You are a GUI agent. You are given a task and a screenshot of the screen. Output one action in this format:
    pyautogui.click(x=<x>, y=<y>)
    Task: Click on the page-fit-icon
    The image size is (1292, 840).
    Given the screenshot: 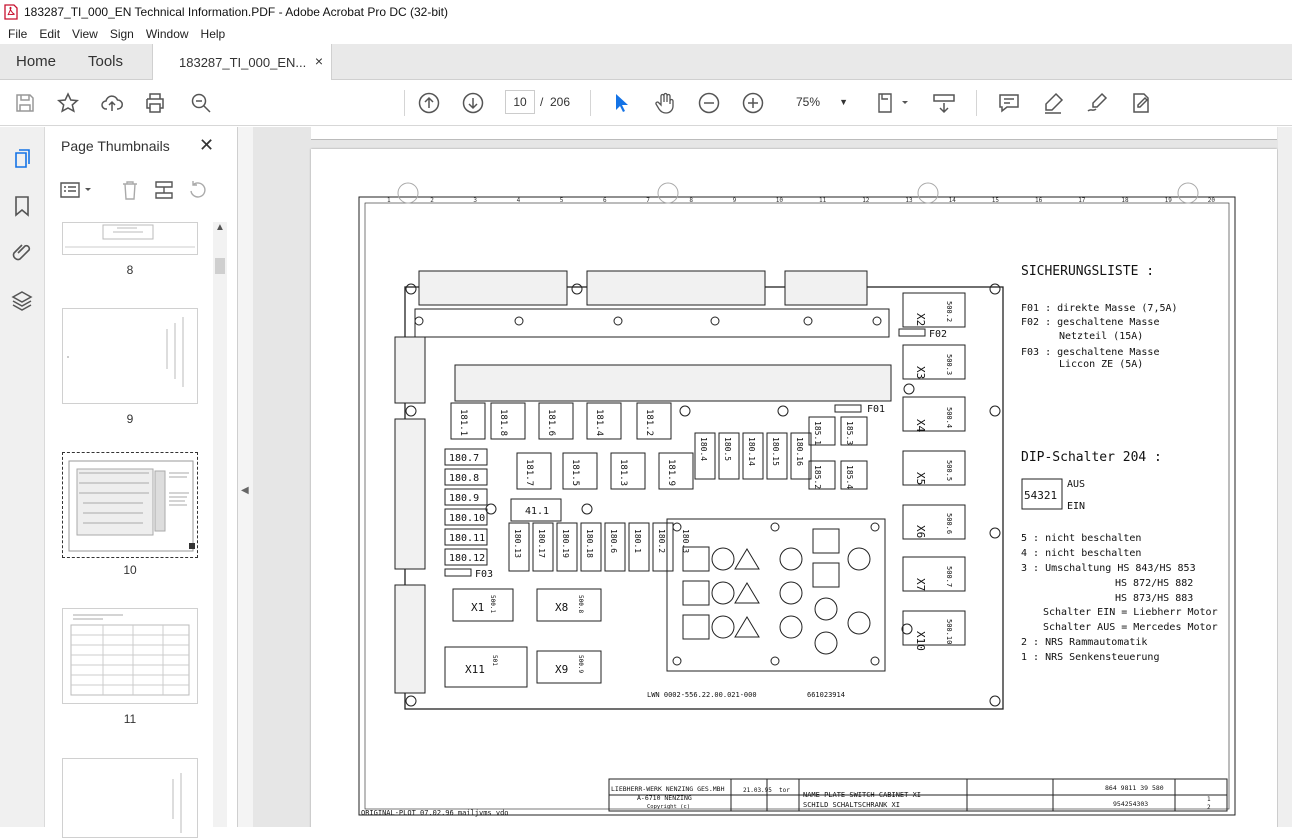 What is the action you would take?
    pyautogui.click(x=894, y=103)
    